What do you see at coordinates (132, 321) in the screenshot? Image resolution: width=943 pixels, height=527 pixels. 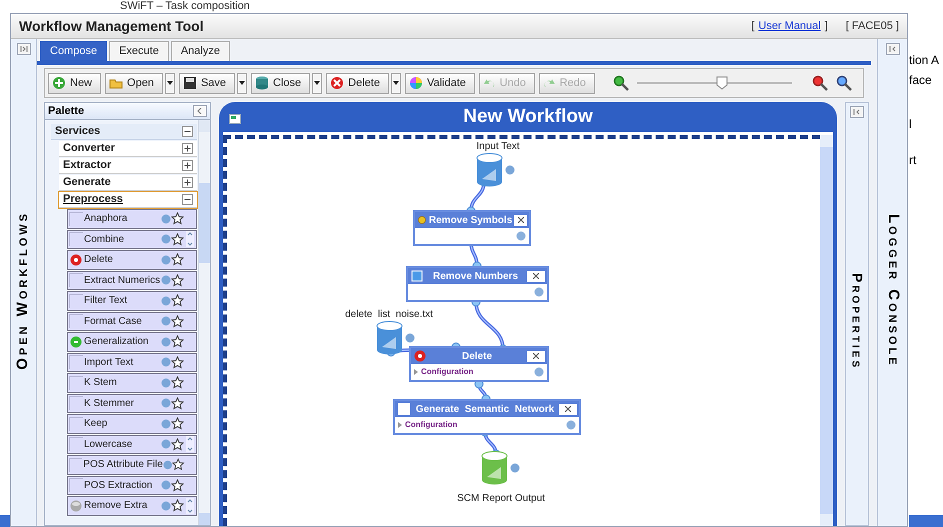 I see `palette-item: Format Case` at bounding box center [132, 321].